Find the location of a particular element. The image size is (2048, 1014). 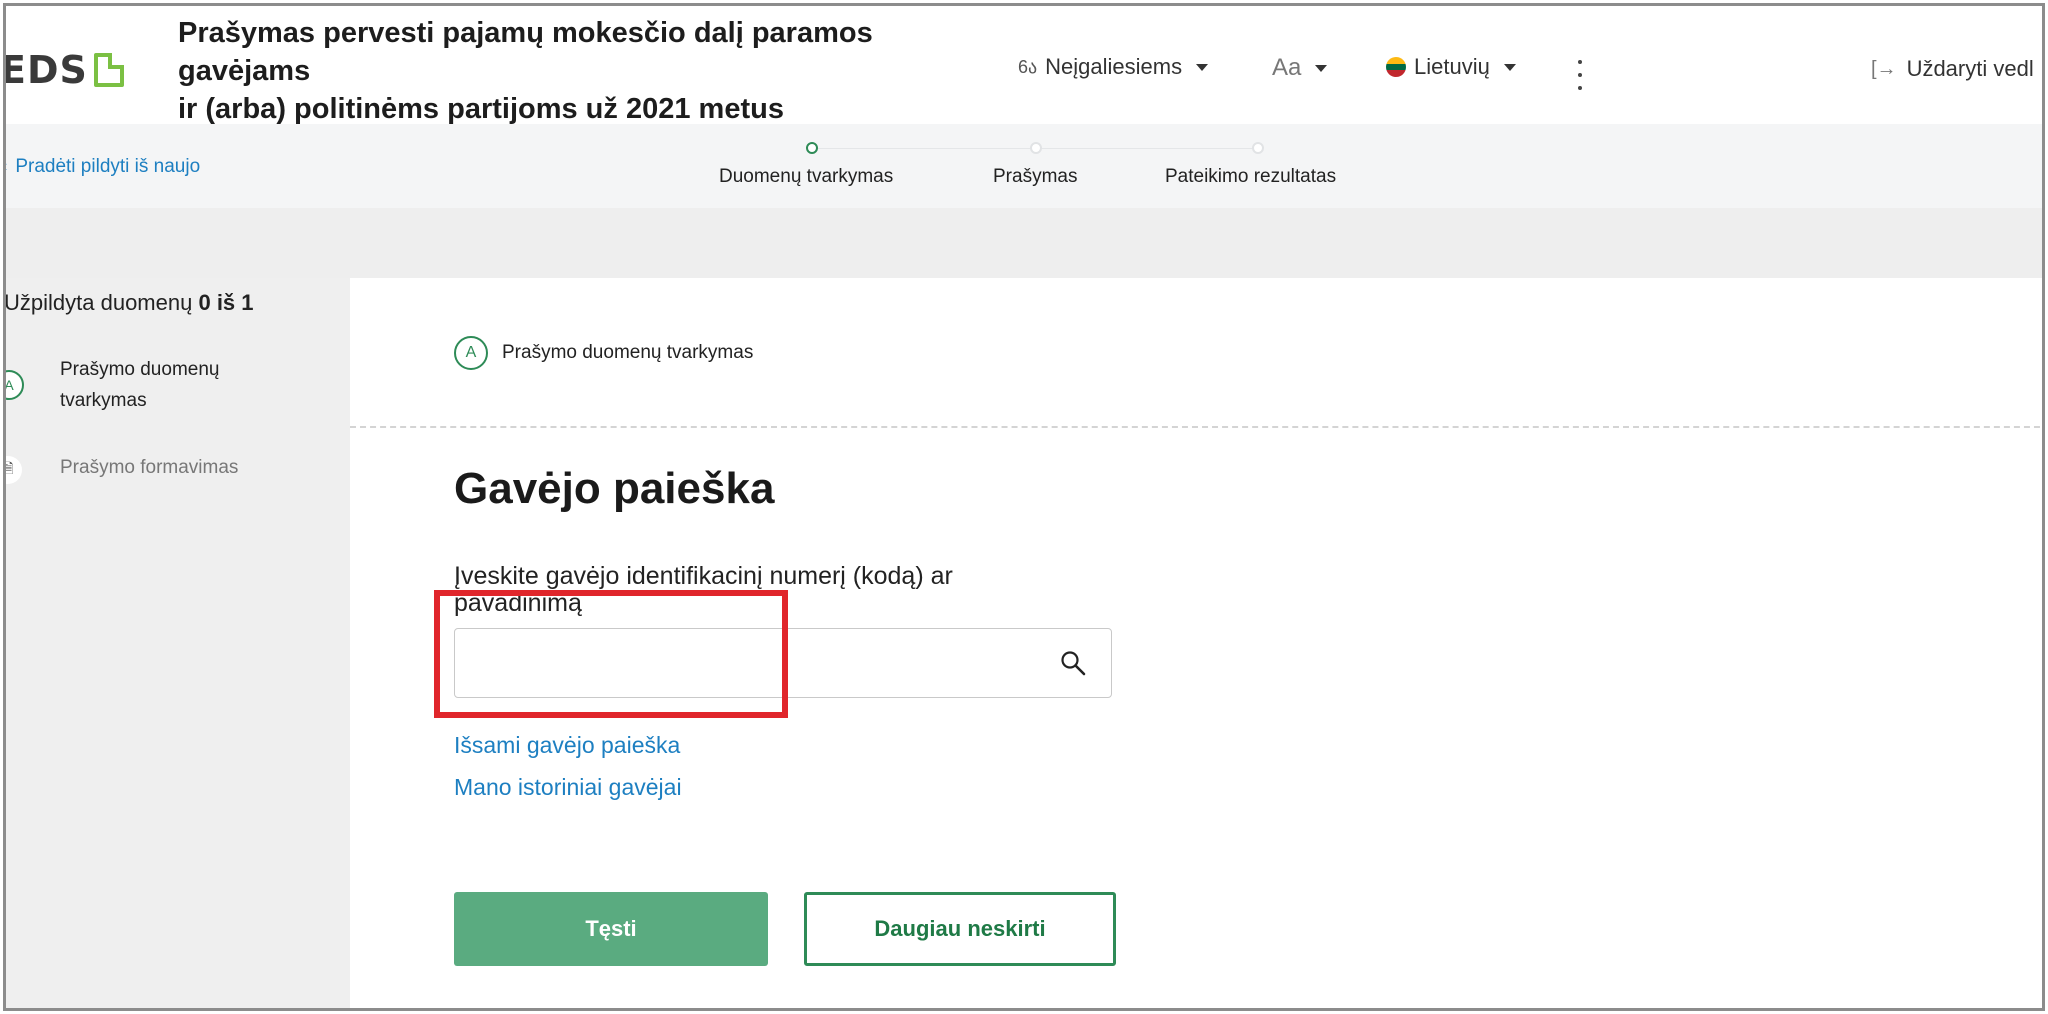

page-heading: Gavėjo paieška is located at coordinates (614, 488).